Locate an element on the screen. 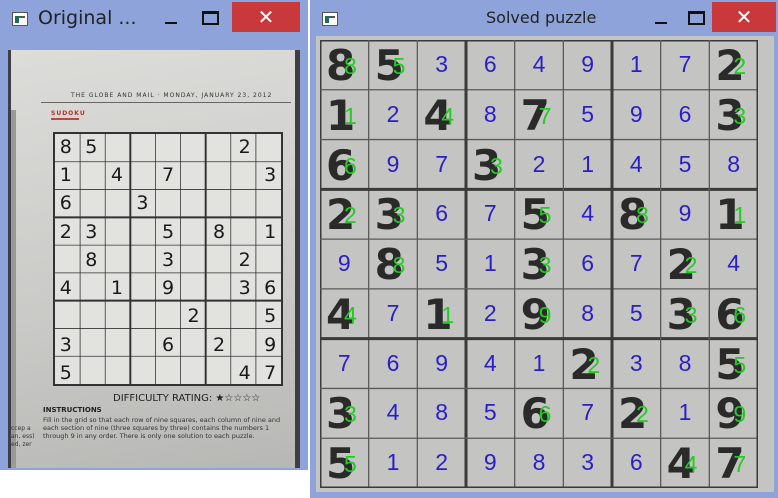 The height and width of the screenshot is (498, 778). margin-text: ccep a an, ess) ed, zer is located at coordinates (23, 436).